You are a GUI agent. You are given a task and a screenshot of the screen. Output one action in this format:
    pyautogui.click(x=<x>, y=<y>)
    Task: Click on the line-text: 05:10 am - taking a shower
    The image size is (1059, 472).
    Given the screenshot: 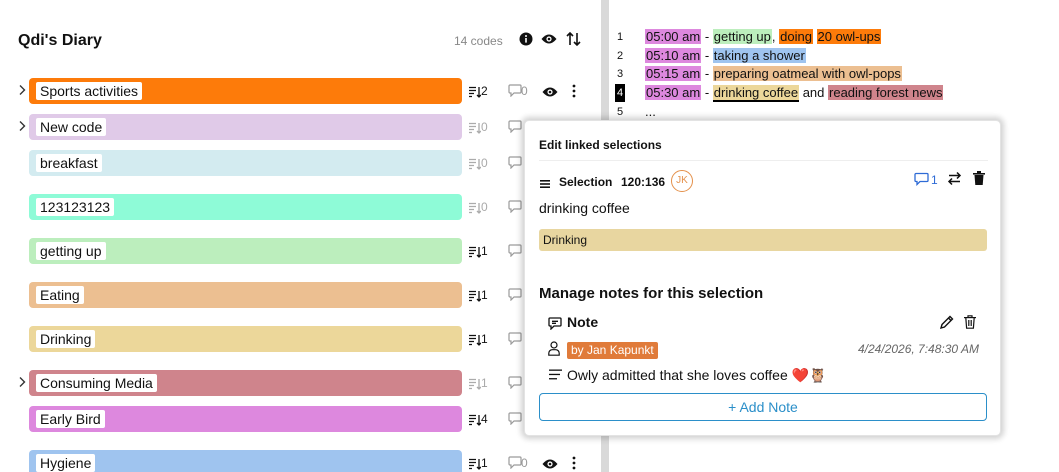 What is the action you would take?
    pyautogui.click(x=725, y=56)
    